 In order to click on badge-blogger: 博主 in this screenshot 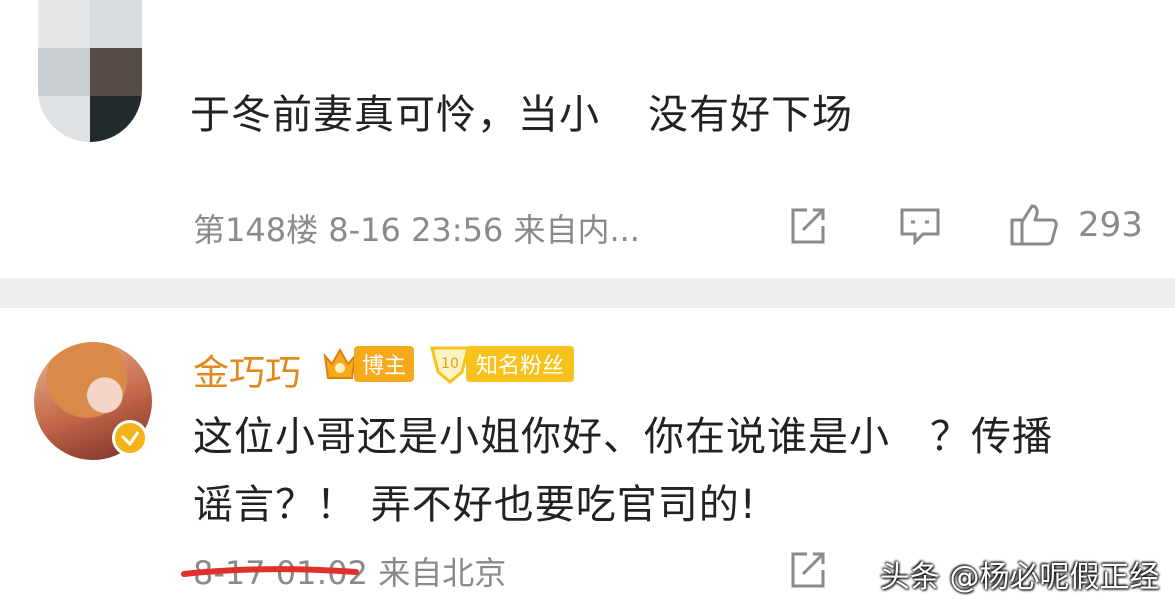, I will do `click(368, 364)`.